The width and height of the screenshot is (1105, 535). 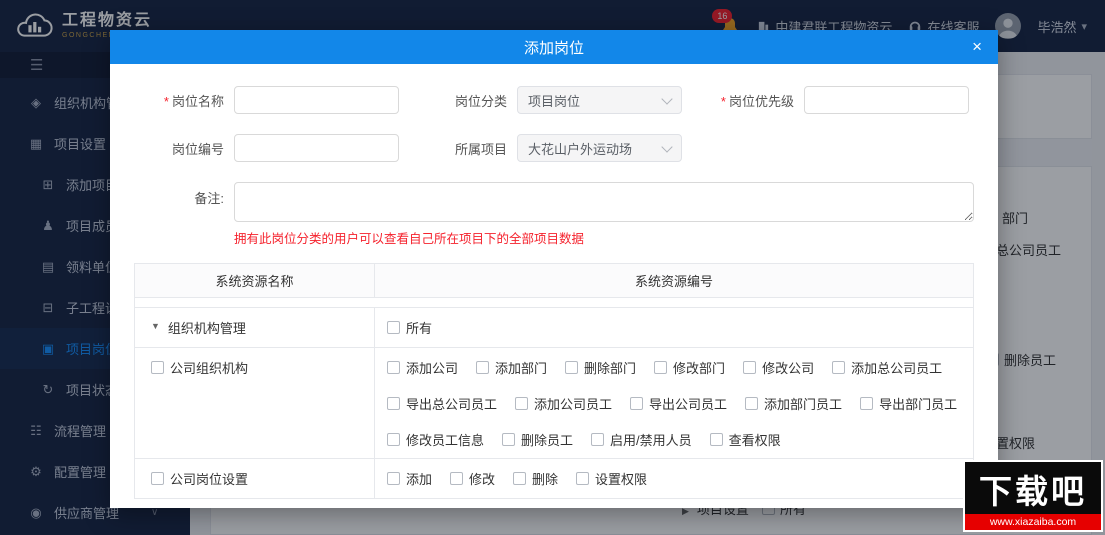 What do you see at coordinates (535, 478) in the screenshot?
I see `checkbox-delete: 删除` at bounding box center [535, 478].